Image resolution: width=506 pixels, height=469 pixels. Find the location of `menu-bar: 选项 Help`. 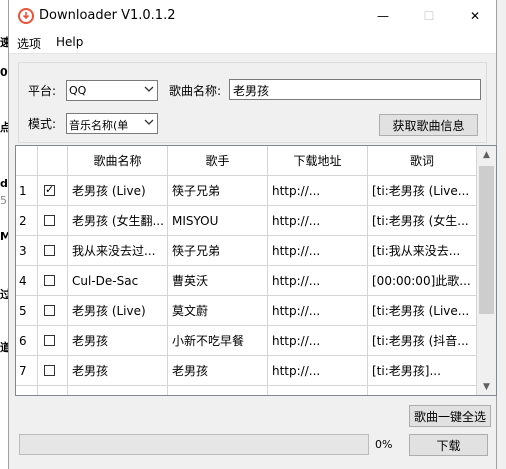

menu-bar: 选项 Help is located at coordinates (252, 43).